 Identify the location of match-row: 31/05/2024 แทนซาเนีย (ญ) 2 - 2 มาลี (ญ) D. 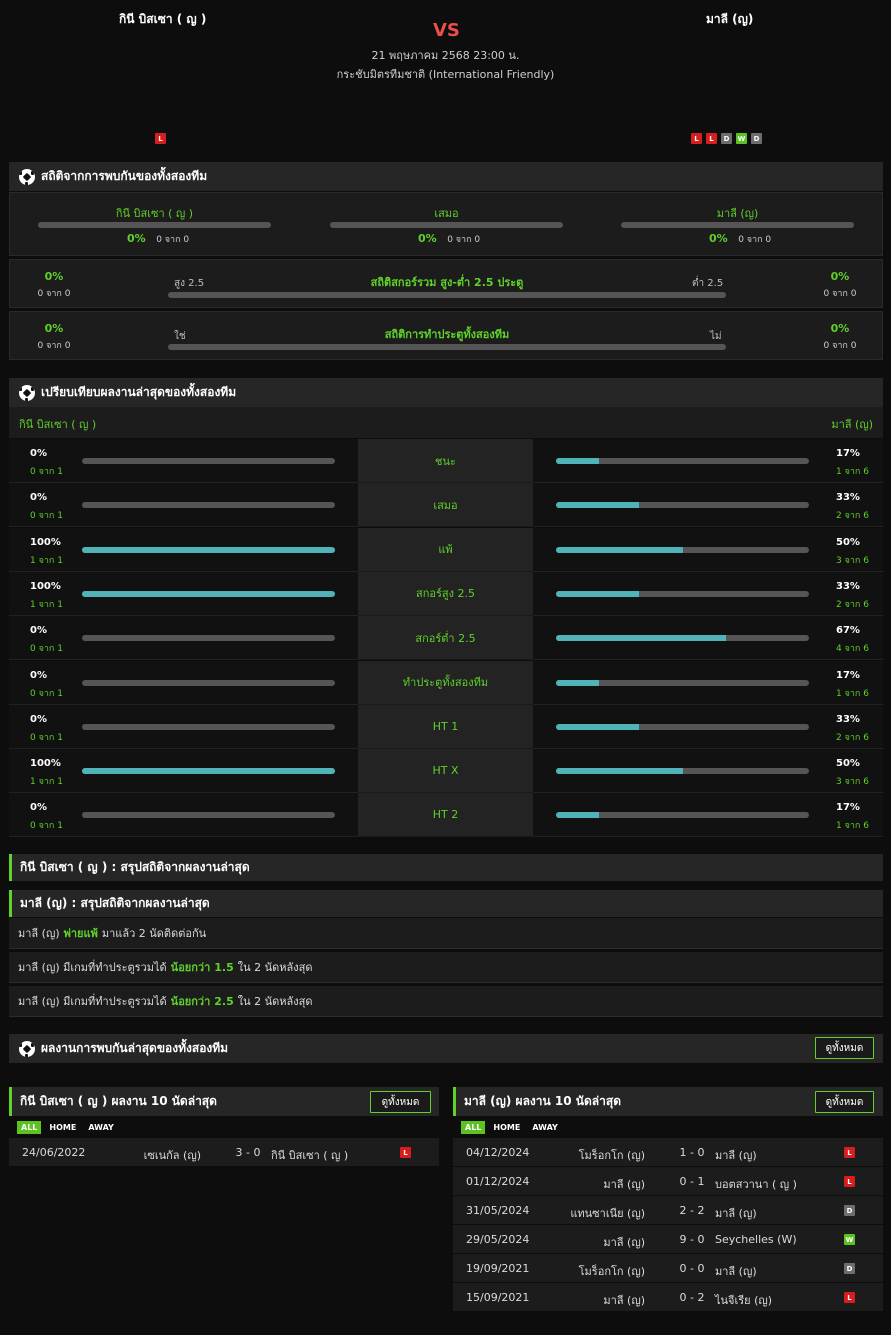
(668, 1210).